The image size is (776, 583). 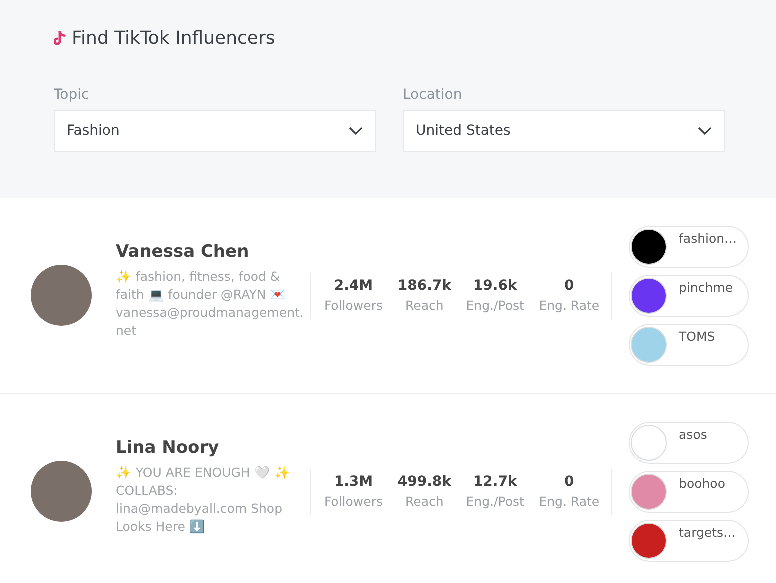 I want to click on page-title: Find TikTok Influencers, so click(x=174, y=38).